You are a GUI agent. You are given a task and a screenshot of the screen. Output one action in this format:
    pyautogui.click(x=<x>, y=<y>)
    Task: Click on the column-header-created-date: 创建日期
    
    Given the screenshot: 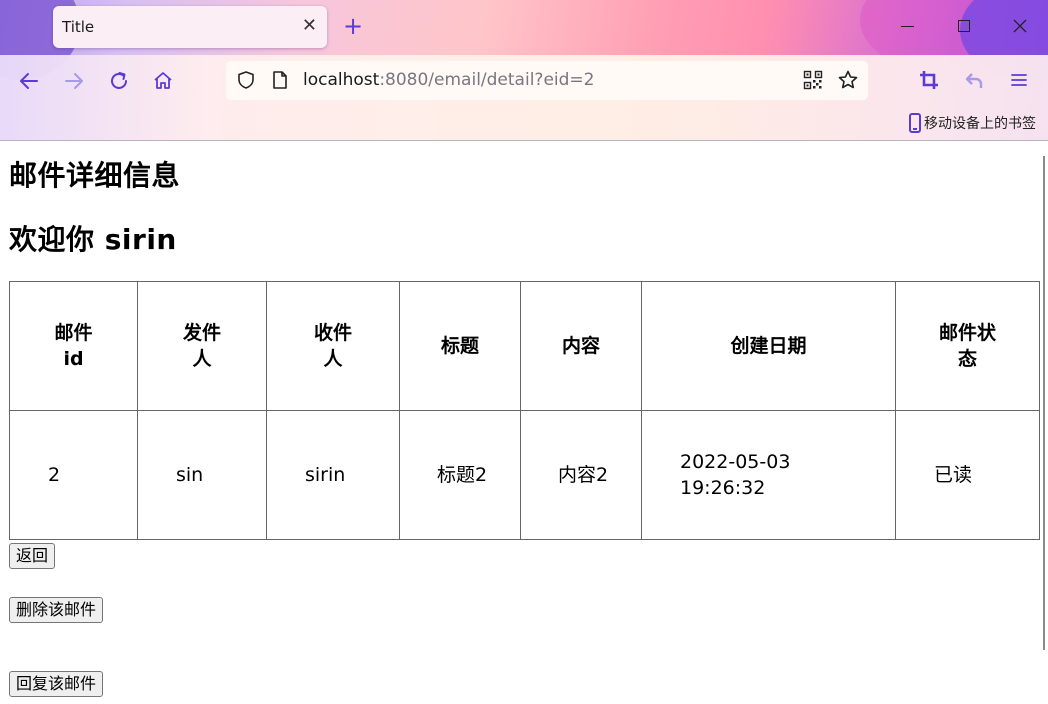 What is the action you would take?
    pyautogui.click(x=768, y=346)
    